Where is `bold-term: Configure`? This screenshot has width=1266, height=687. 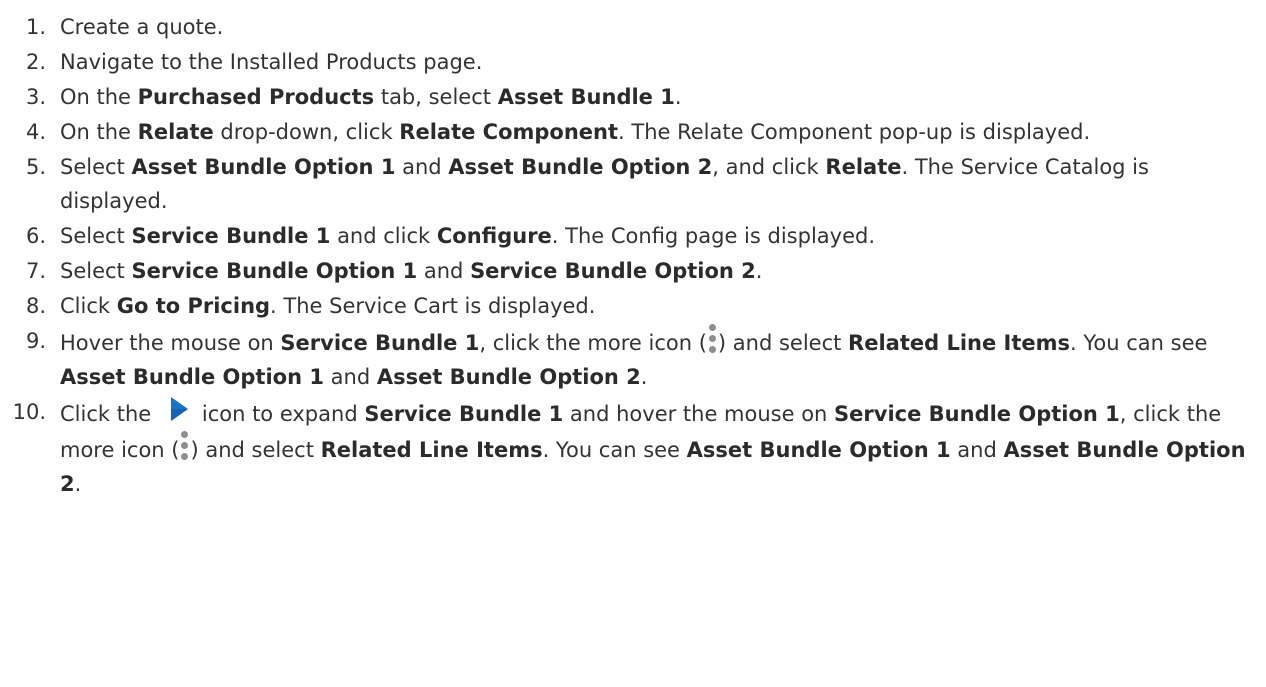
bold-term: Configure is located at coordinates (494, 236).